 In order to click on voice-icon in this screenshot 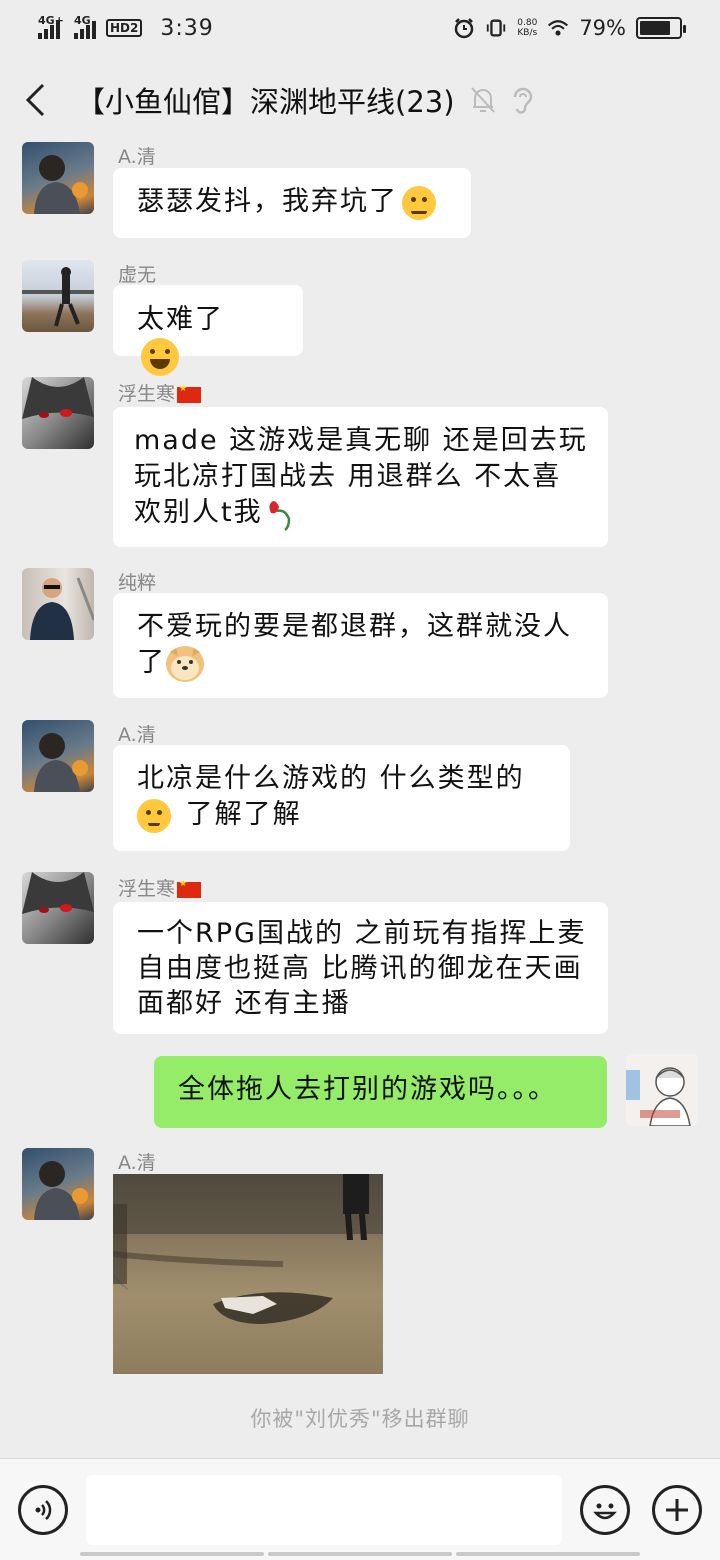, I will do `click(43, 1510)`.